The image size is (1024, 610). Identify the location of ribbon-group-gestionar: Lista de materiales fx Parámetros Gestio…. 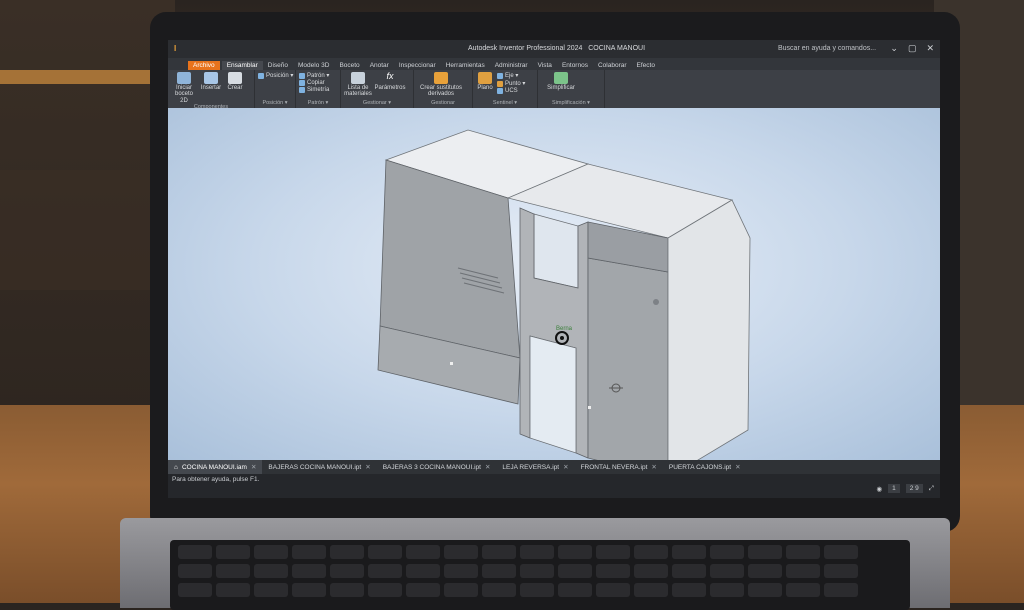
(377, 89).